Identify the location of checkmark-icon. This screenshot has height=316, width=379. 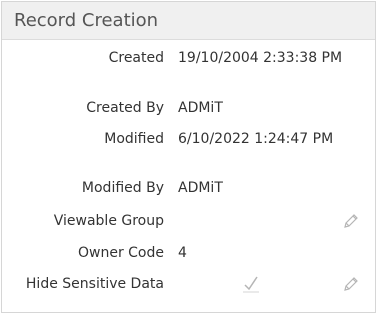
(251, 284).